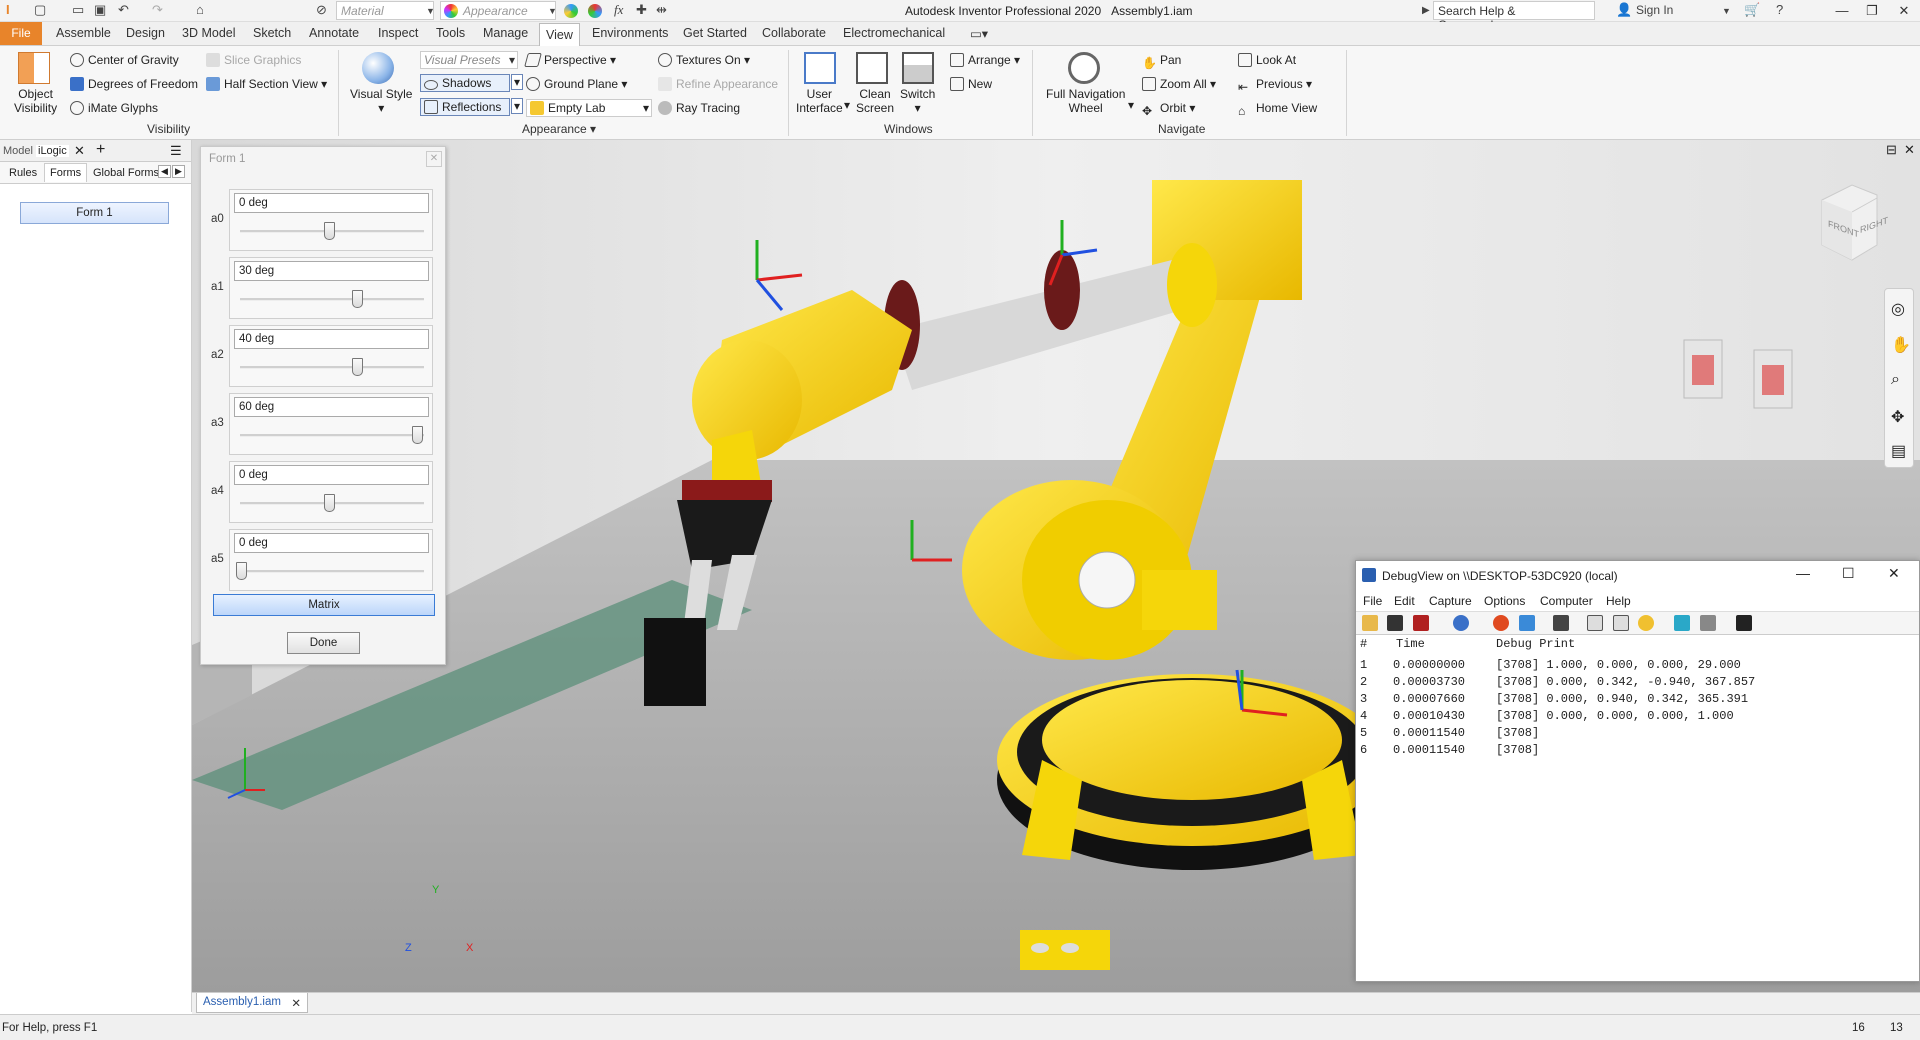 Image resolution: width=1920 pixels, height=1040 pixels. I want to click on menu-icon: ☰, so click(176, 151).